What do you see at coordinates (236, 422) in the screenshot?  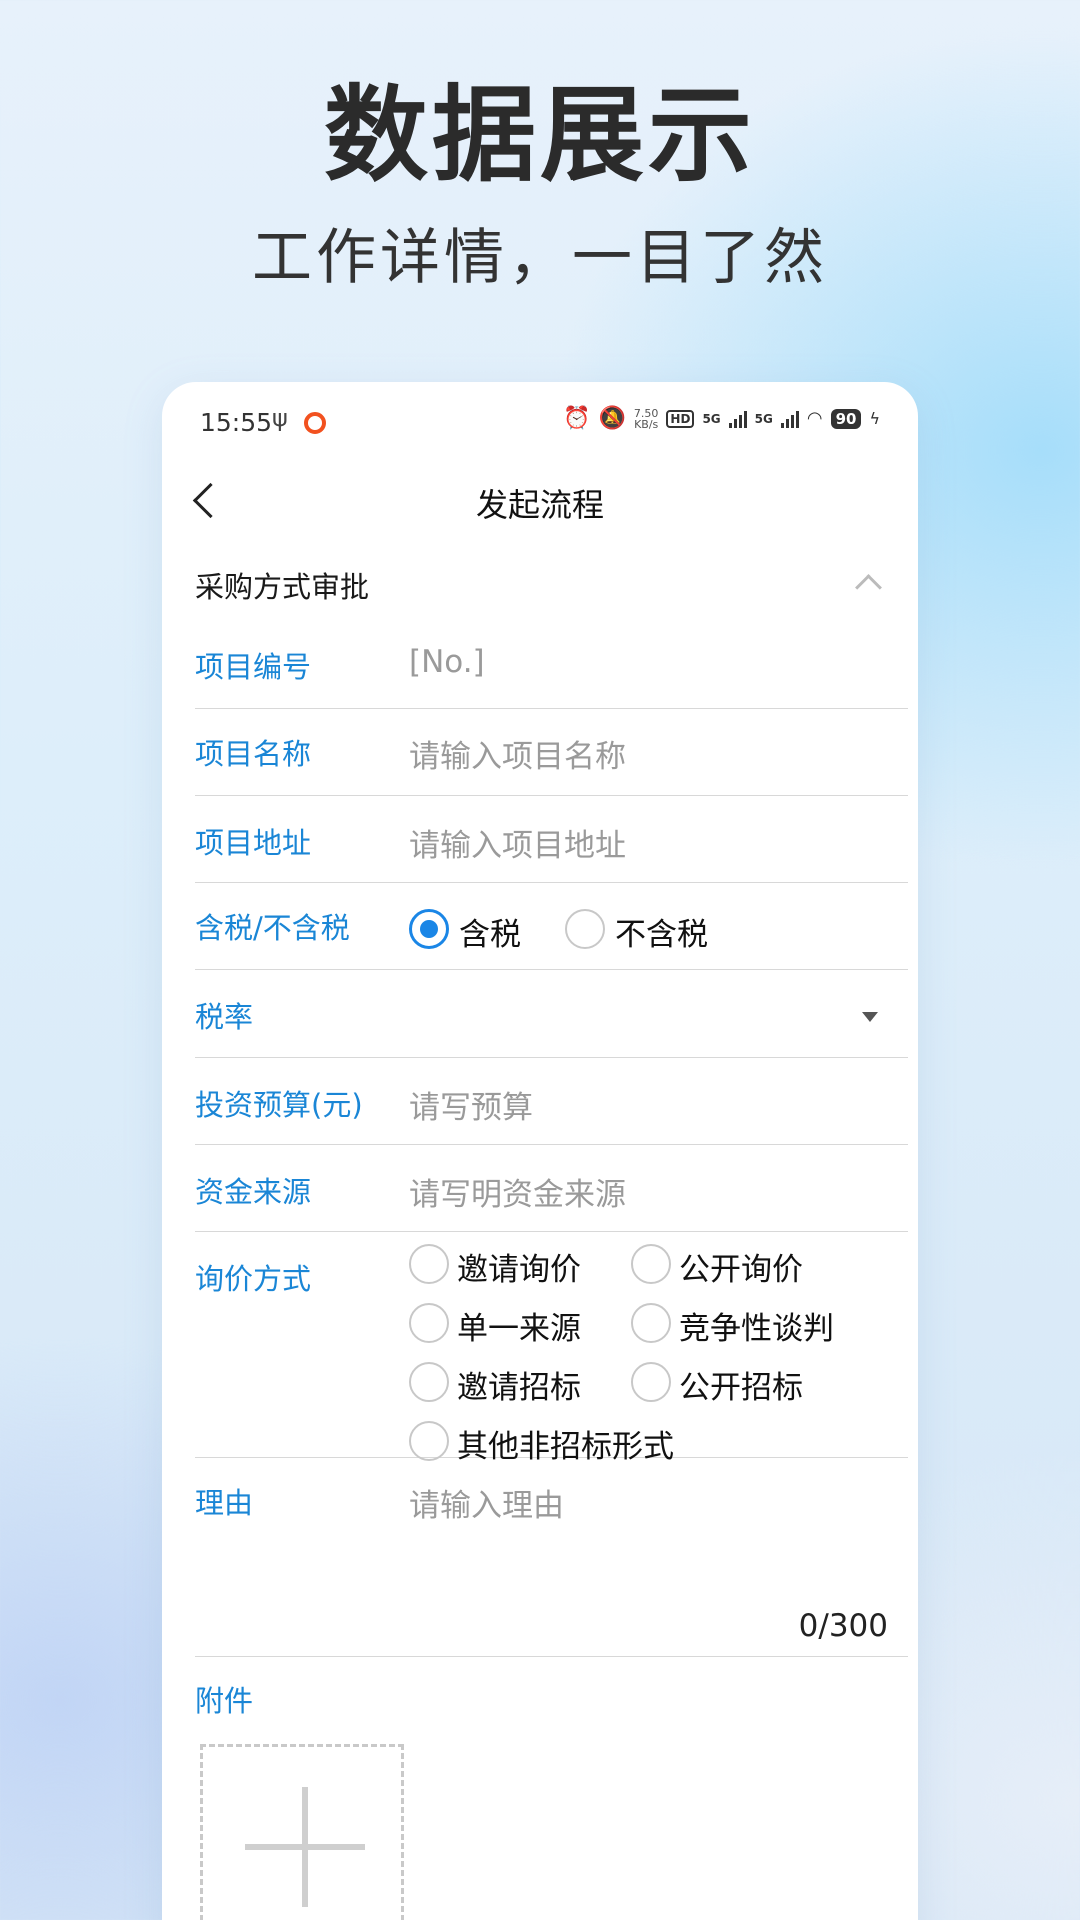 I see `status-time: 15:55` at bounding box center [236, 422].